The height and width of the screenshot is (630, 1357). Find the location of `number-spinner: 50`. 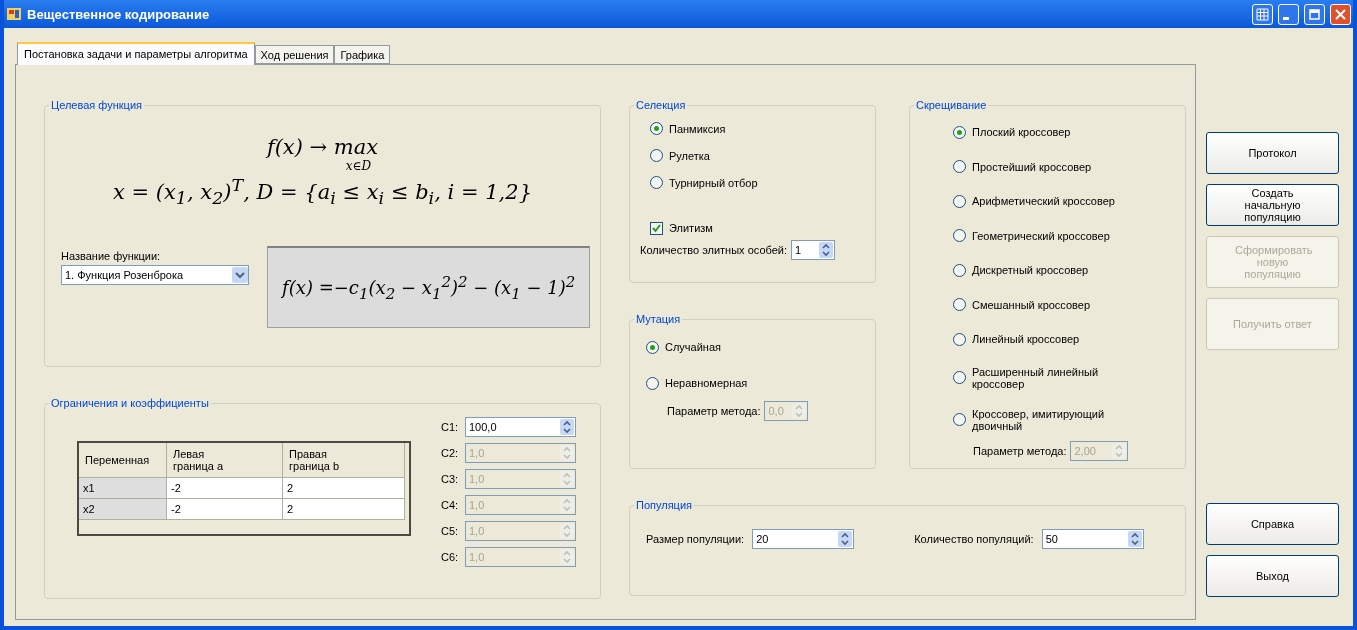

number-spinner: 50 is located at coordinates (1092, 539).